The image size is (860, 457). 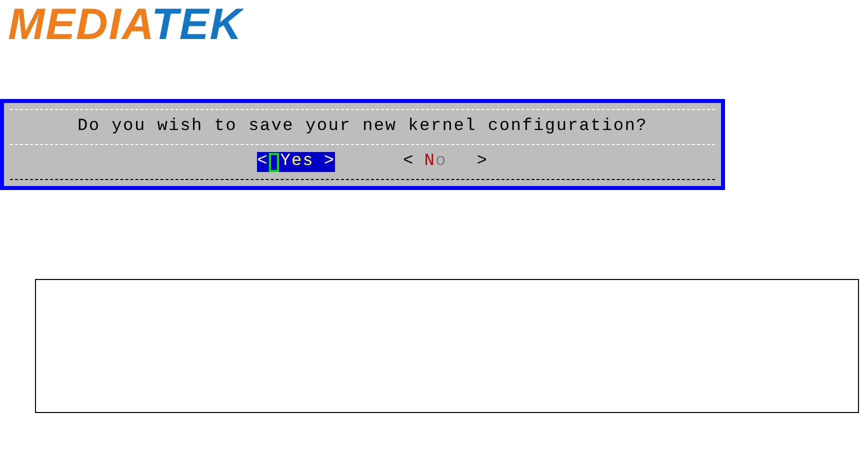 What do you see at coordinates (362, 127) in the screenshot?
I see `dialog-message: Do you wish to save your new kernel configuration?` at bounding box center [362, 127].